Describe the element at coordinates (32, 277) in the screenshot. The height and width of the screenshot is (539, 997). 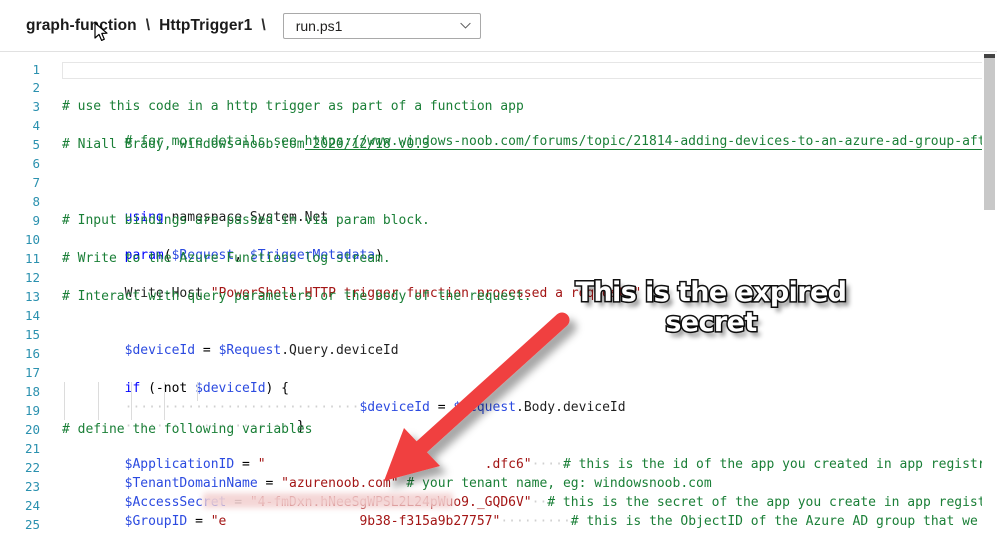
I see `line-number: 12` at that location.